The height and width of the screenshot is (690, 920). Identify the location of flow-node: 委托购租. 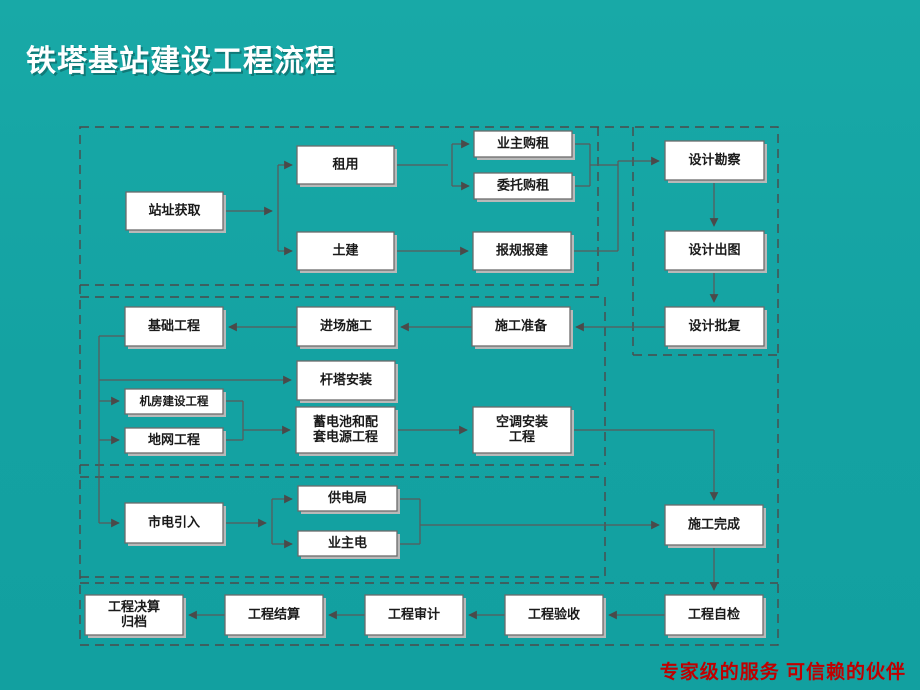
(524, 187).